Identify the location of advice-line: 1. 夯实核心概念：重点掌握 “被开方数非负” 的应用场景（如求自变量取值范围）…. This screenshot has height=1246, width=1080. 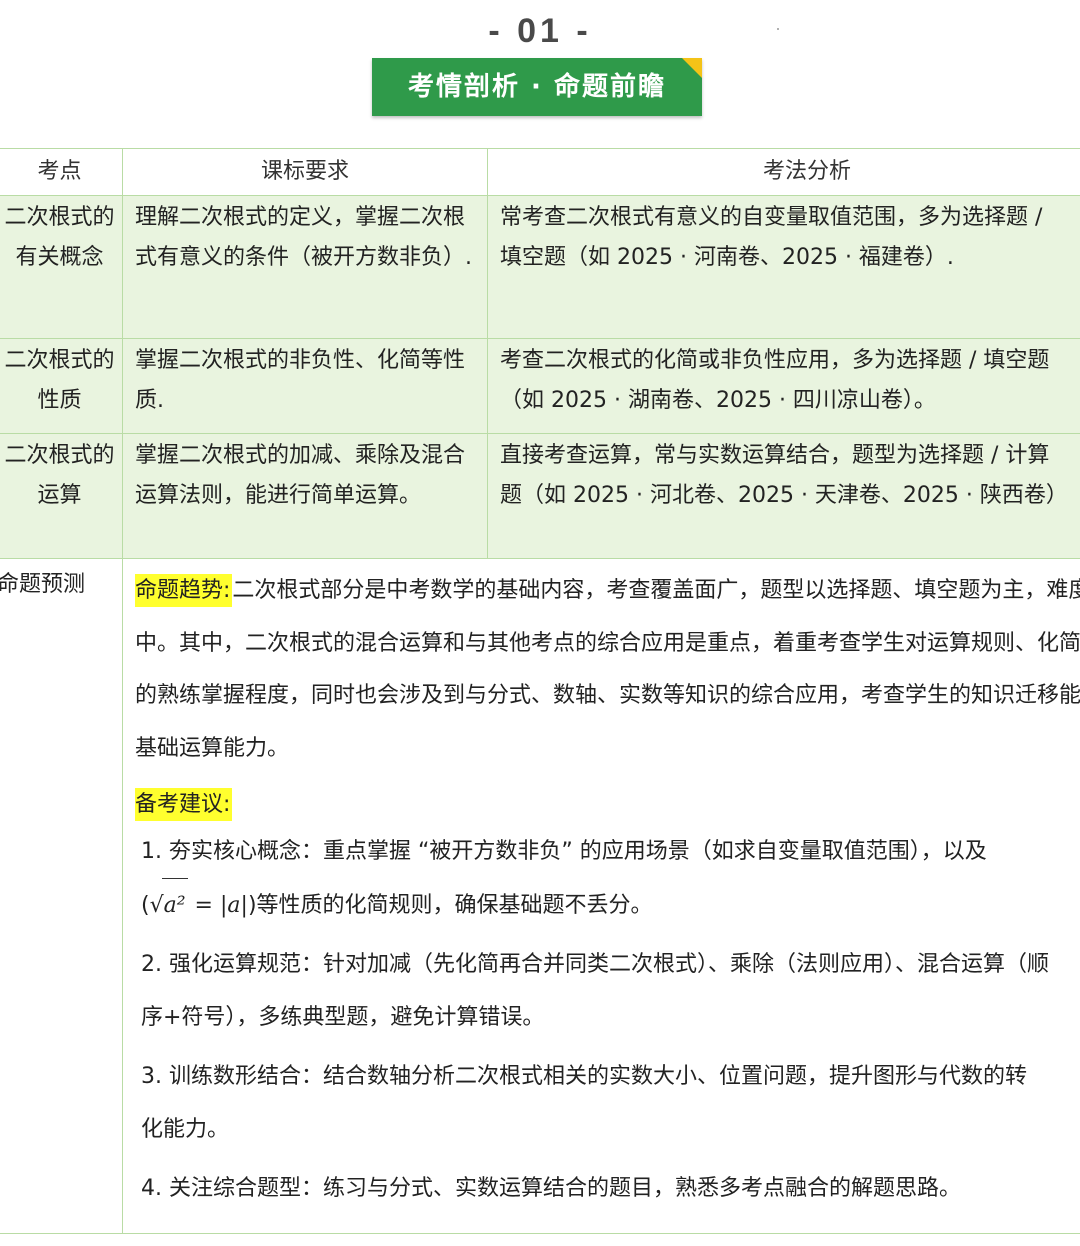
(564, 851).